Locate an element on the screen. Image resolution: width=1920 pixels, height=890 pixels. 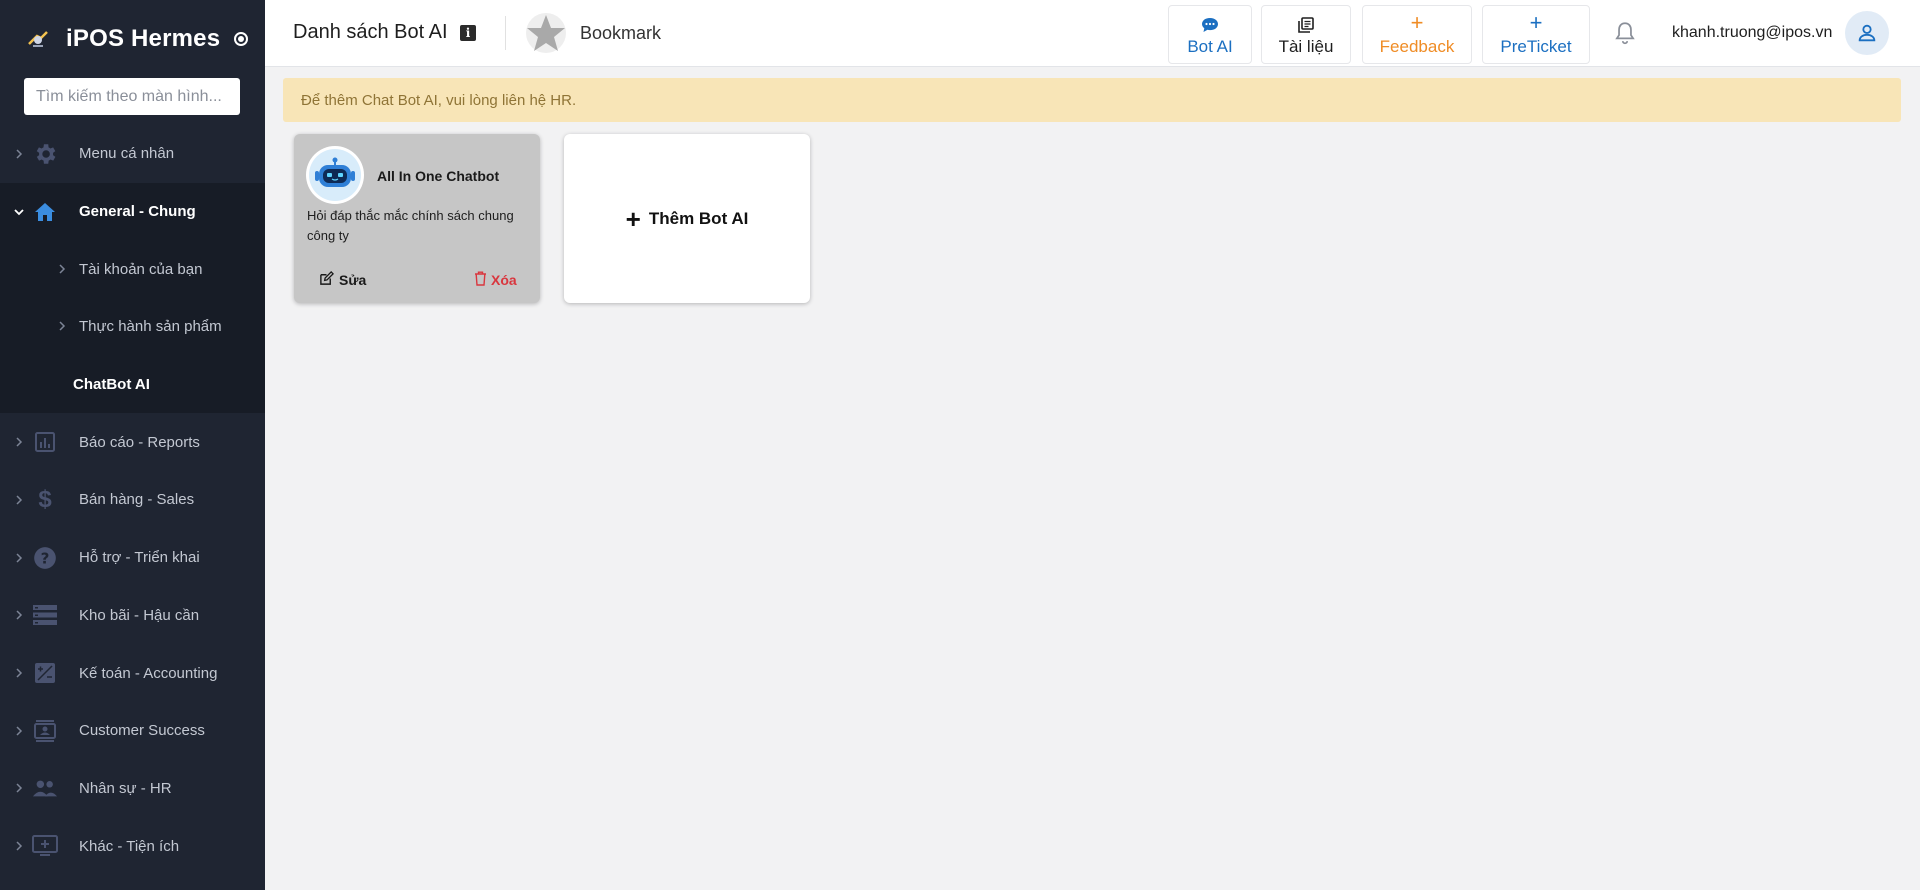
delete-label: Xóa is located at coordinates (504, 280).